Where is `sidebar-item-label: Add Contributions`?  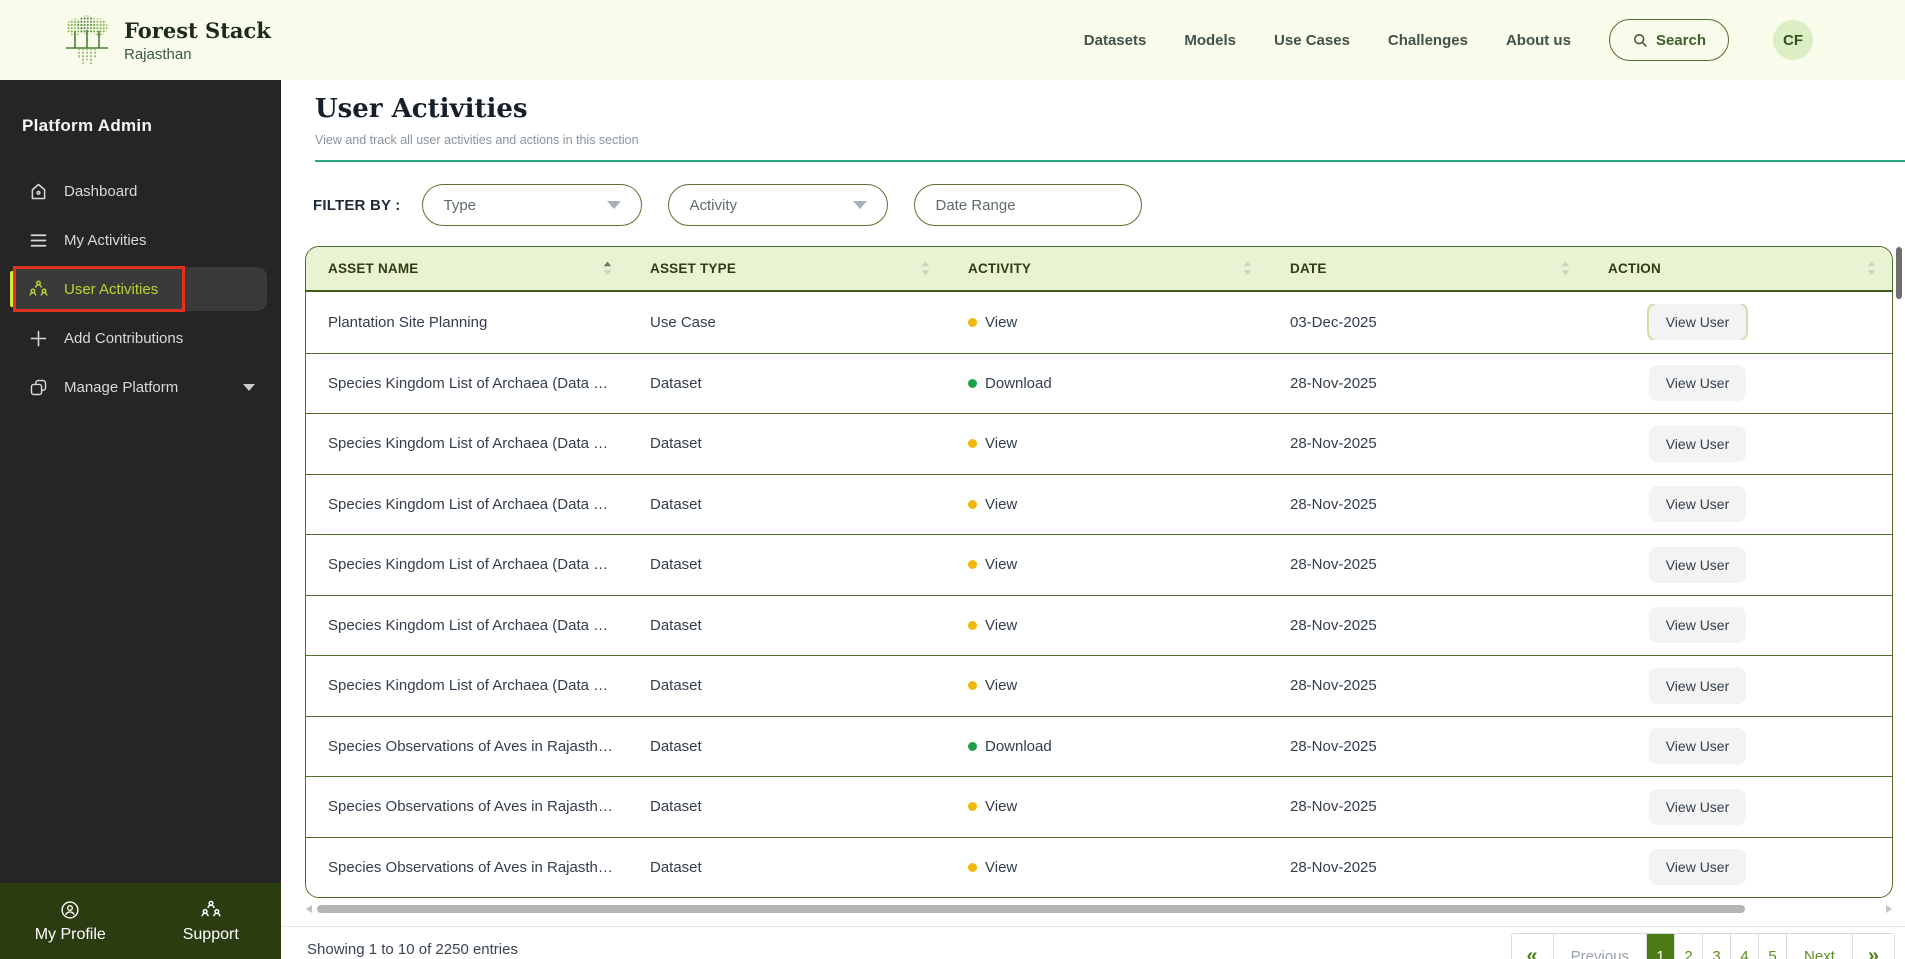 sidebar-item-label: Add Contributions is located at coordinates (124, 338).